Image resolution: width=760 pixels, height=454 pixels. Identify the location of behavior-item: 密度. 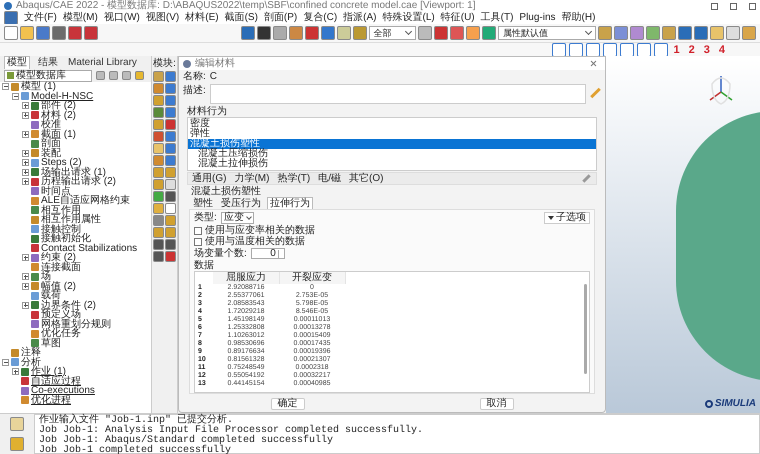
(392, 124).